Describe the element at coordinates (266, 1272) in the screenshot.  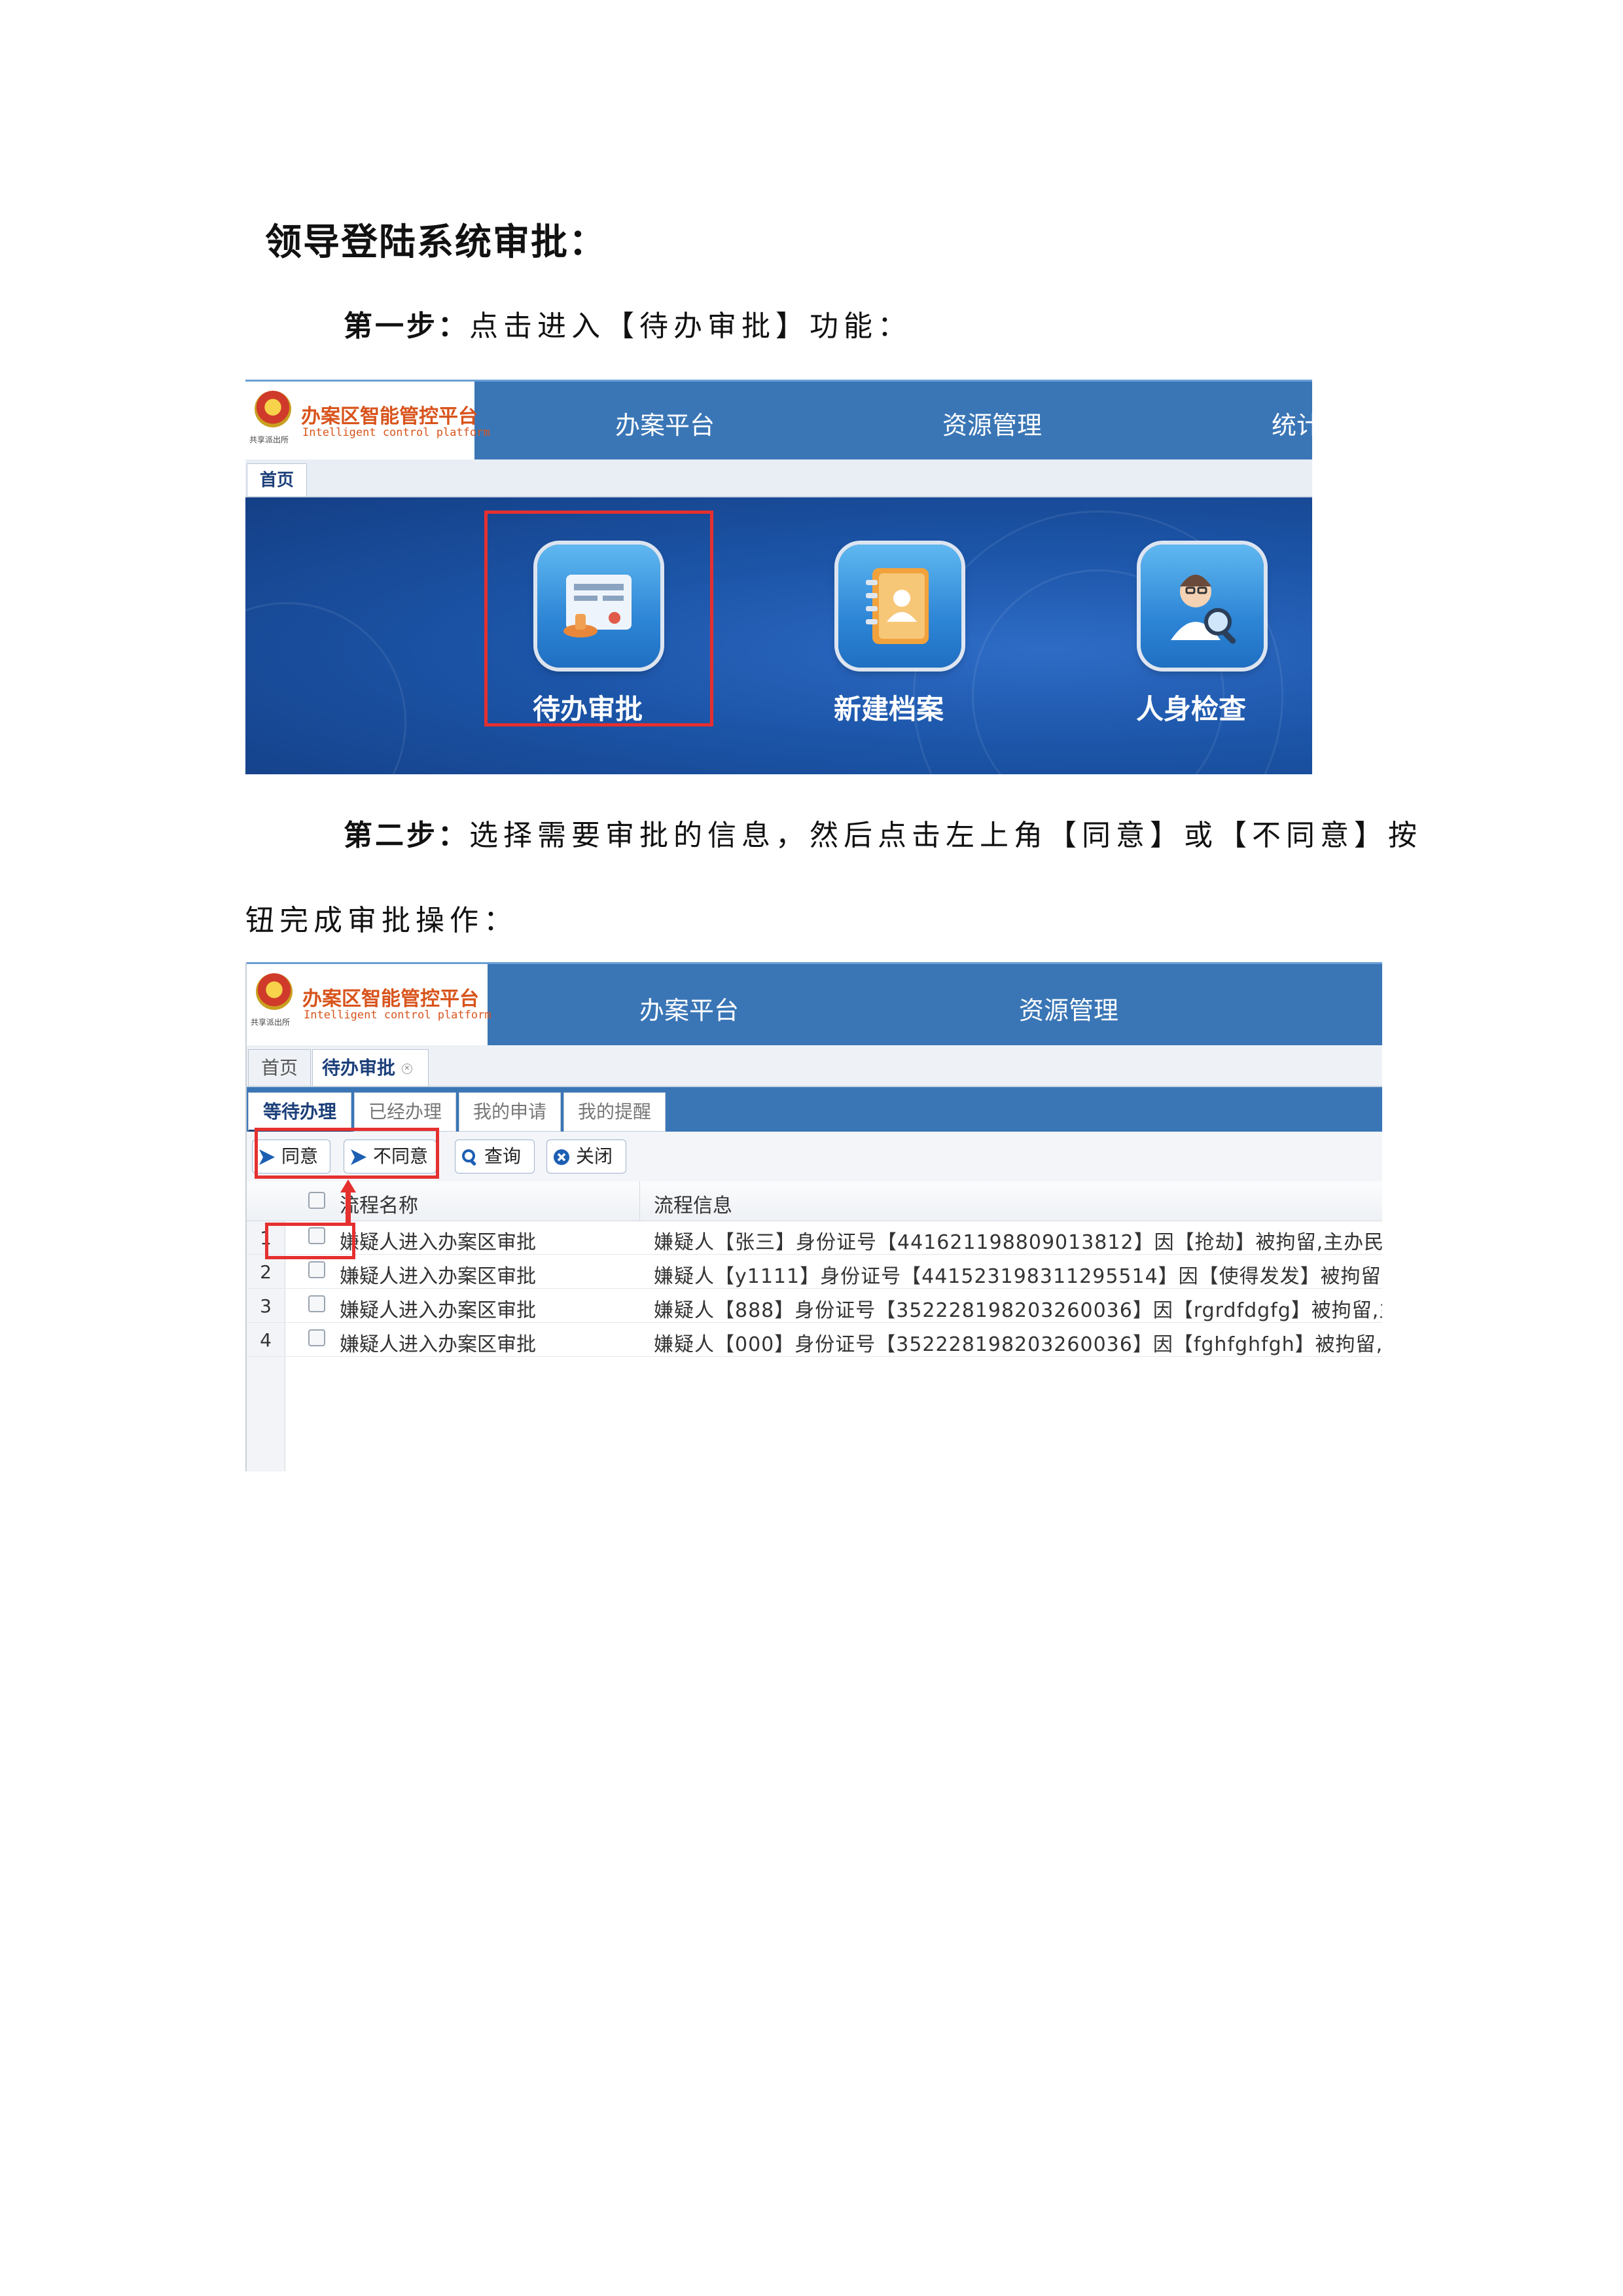
I see `row-number: 2` at that location.